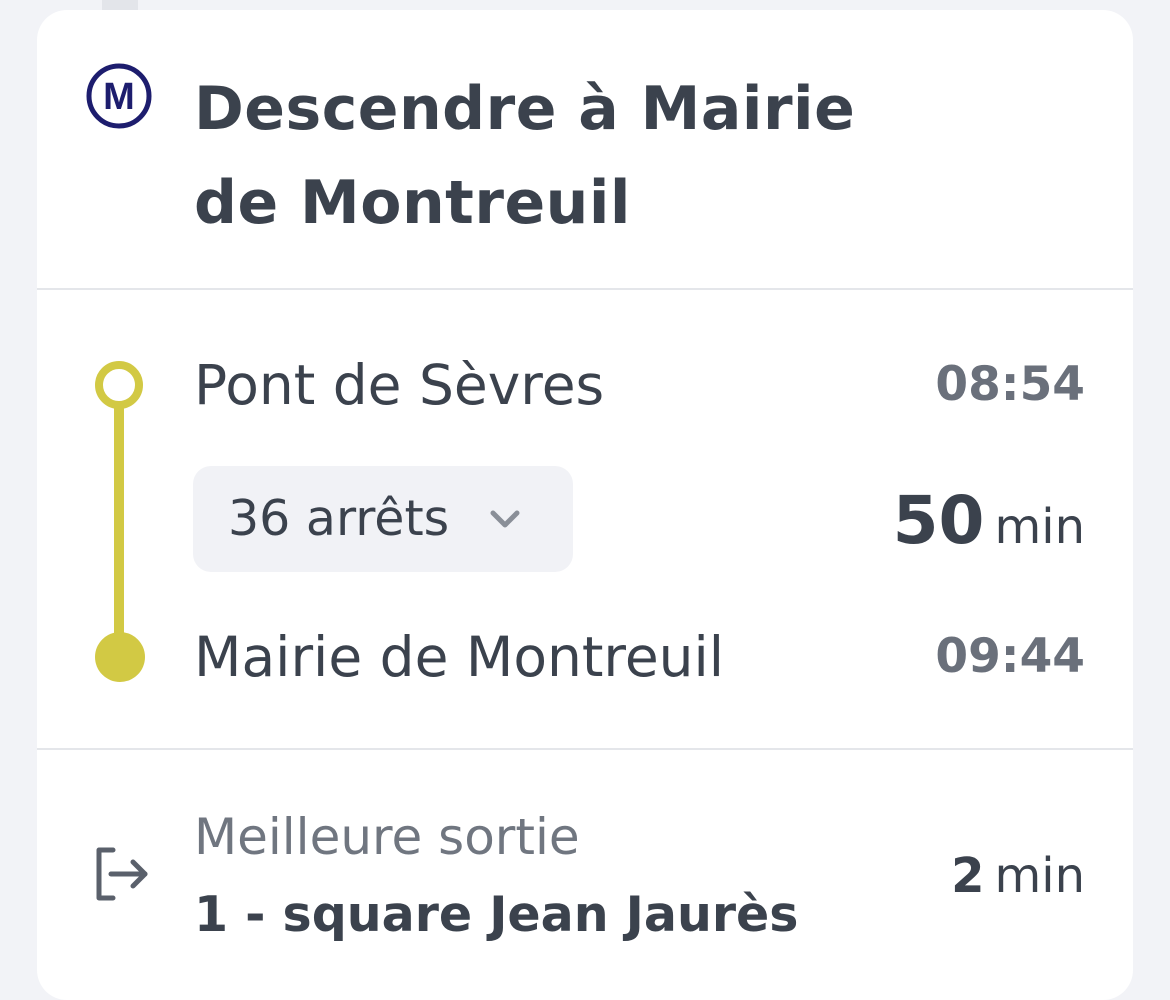 The height and width of the screenshot is (1000, 1170). Describe the element at coordinates (119, 385) in the screenshot. I see `departure-stop-marker` at that location.